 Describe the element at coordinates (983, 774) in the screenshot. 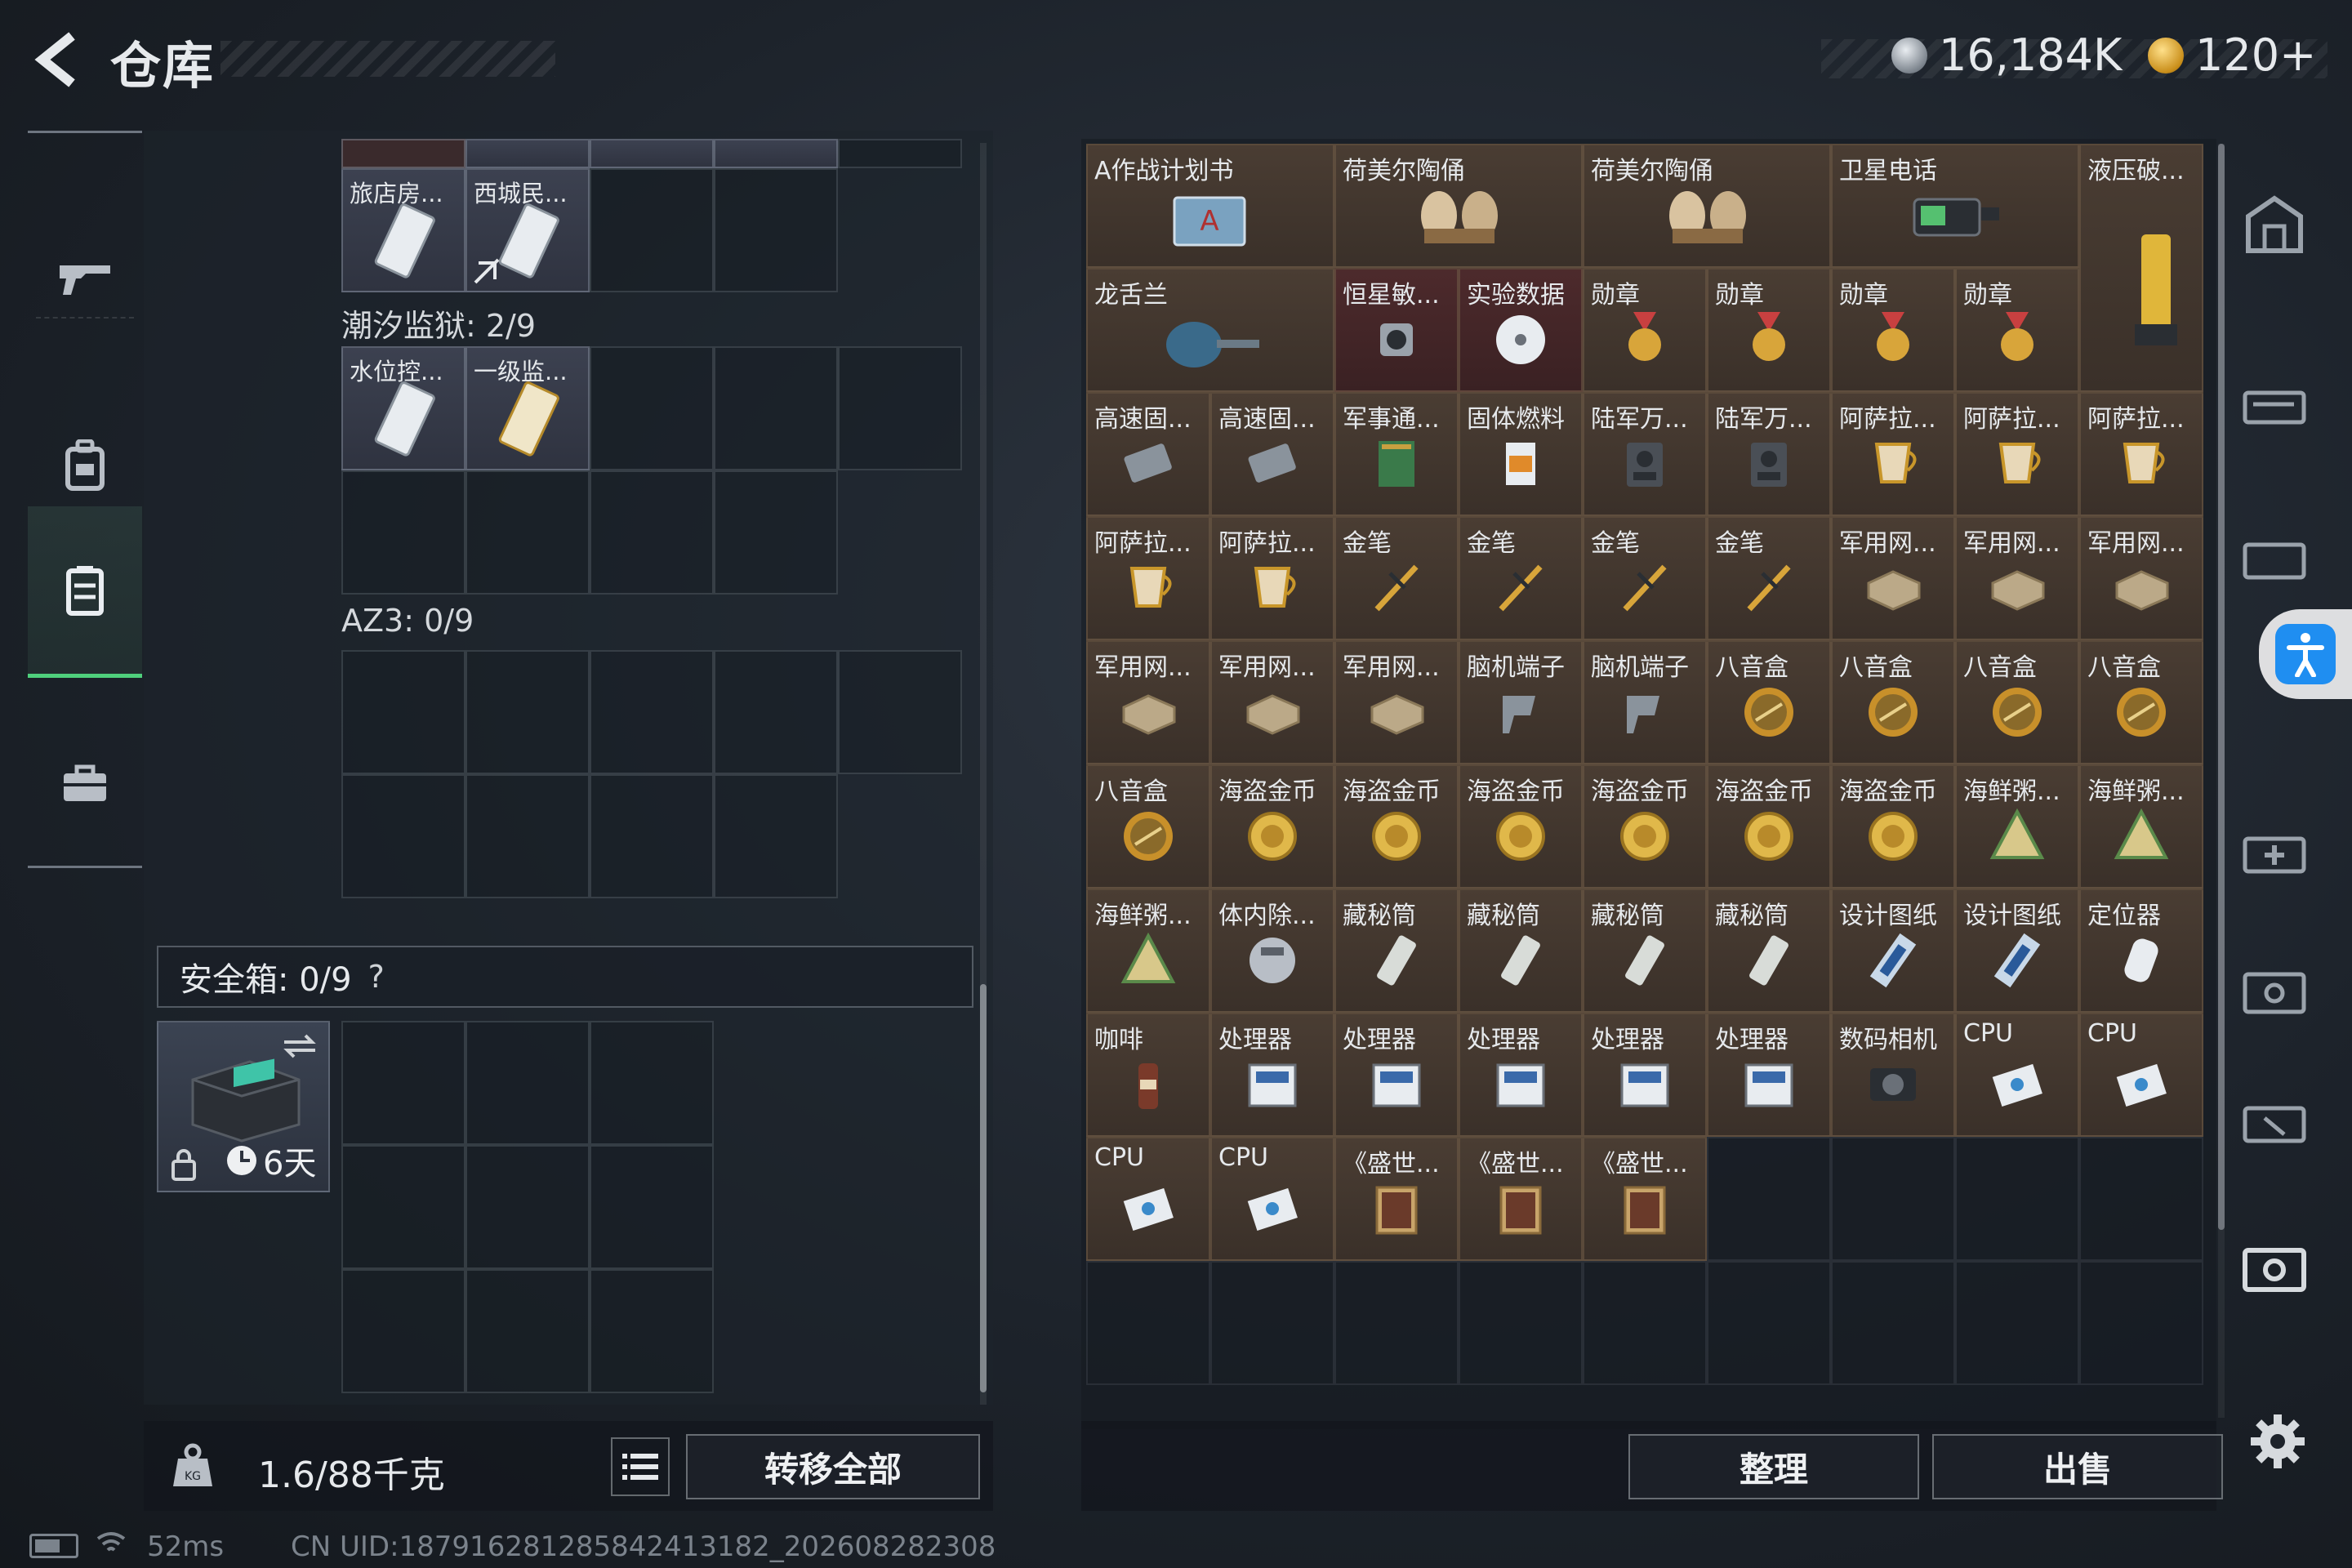

I see `left-scrollbar` at that location.